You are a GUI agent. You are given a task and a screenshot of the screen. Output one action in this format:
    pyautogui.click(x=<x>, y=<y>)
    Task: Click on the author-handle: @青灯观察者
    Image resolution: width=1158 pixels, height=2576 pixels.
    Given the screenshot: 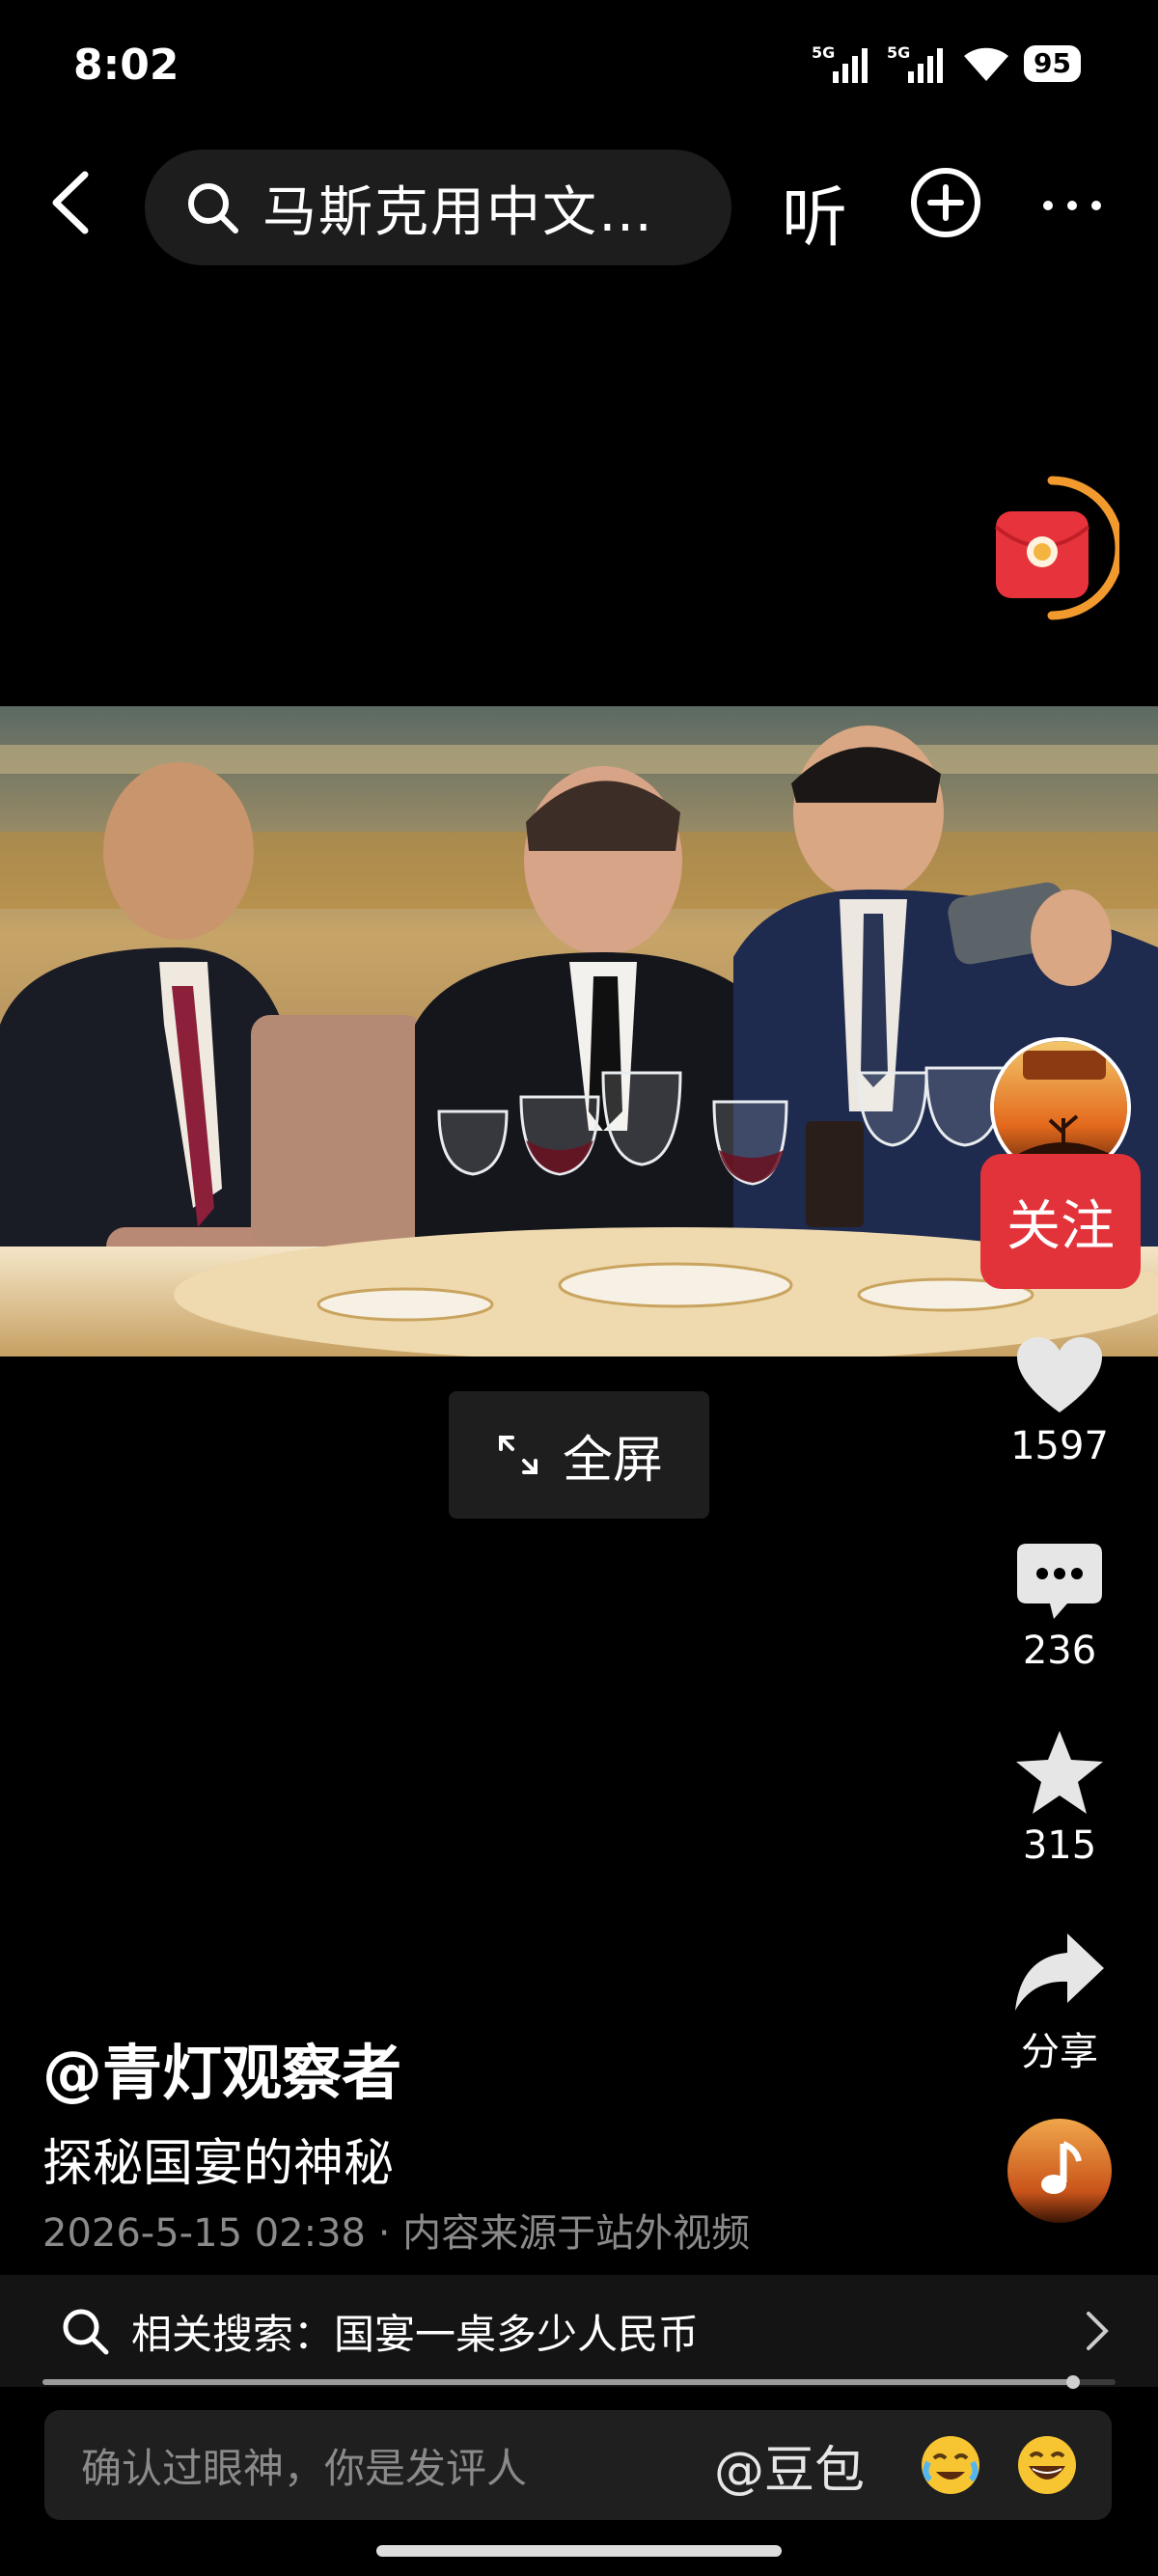 What is the action you would take?
    pyautogui.click(x=221, y=2067)
    